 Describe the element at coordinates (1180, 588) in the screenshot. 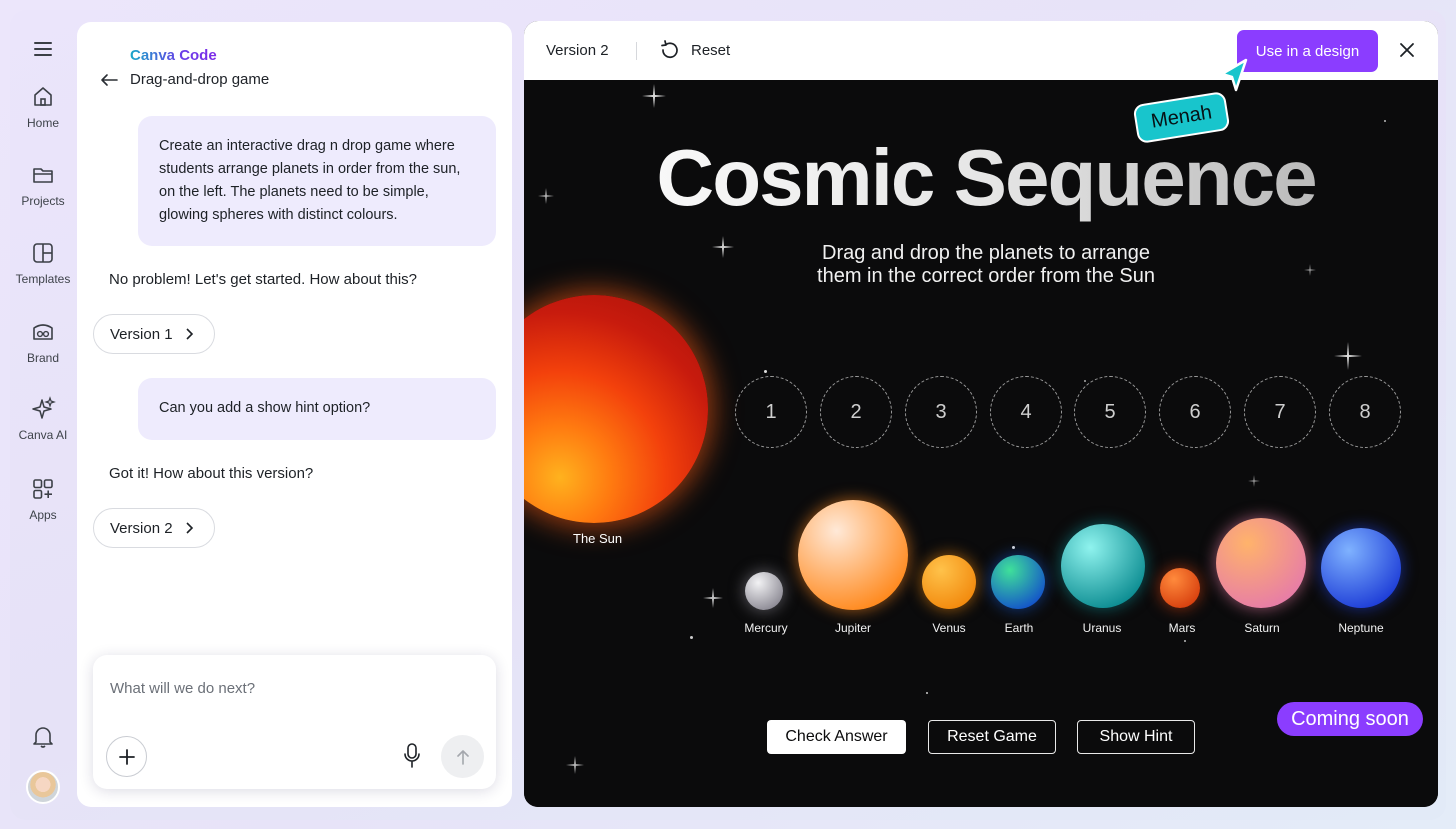

I see `planet-mars` at that location.